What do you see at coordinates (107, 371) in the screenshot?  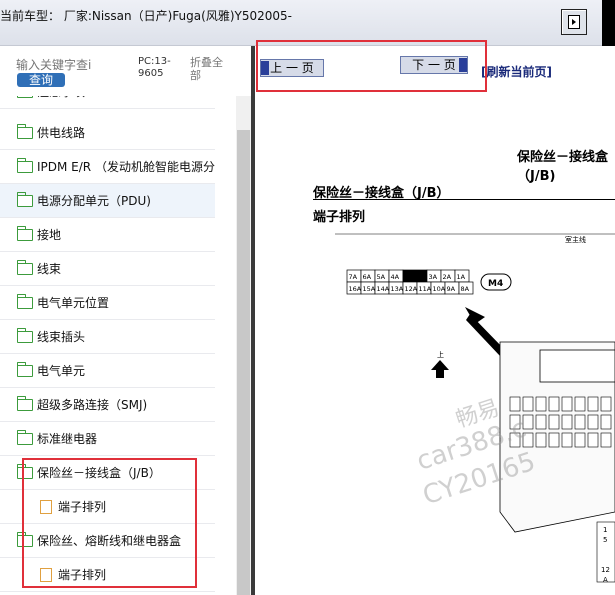 I see `tree-item: 电气单元` at bounding box center [107, 371].